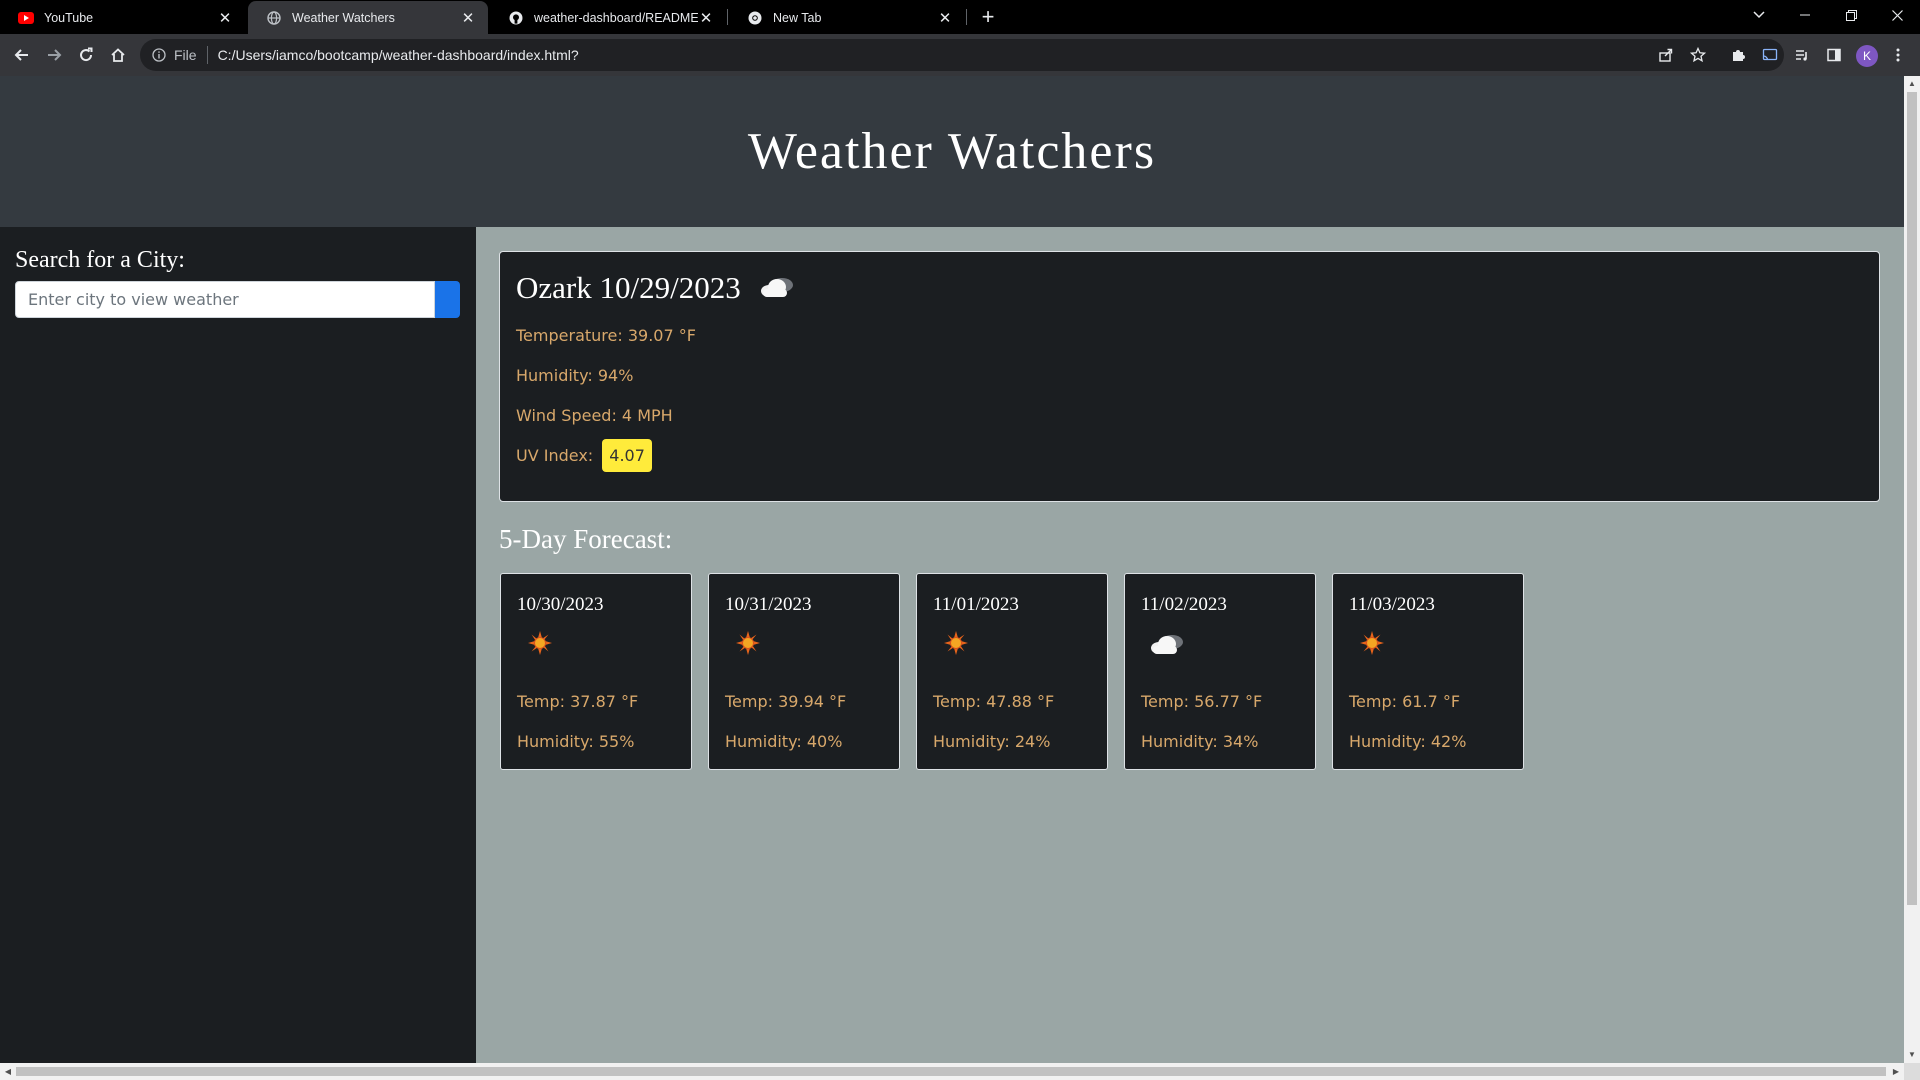  What do you see at coordinates (1834, 55) in the screenshot?
I see `side-panel-icon` at bounding box center [1834, 55].